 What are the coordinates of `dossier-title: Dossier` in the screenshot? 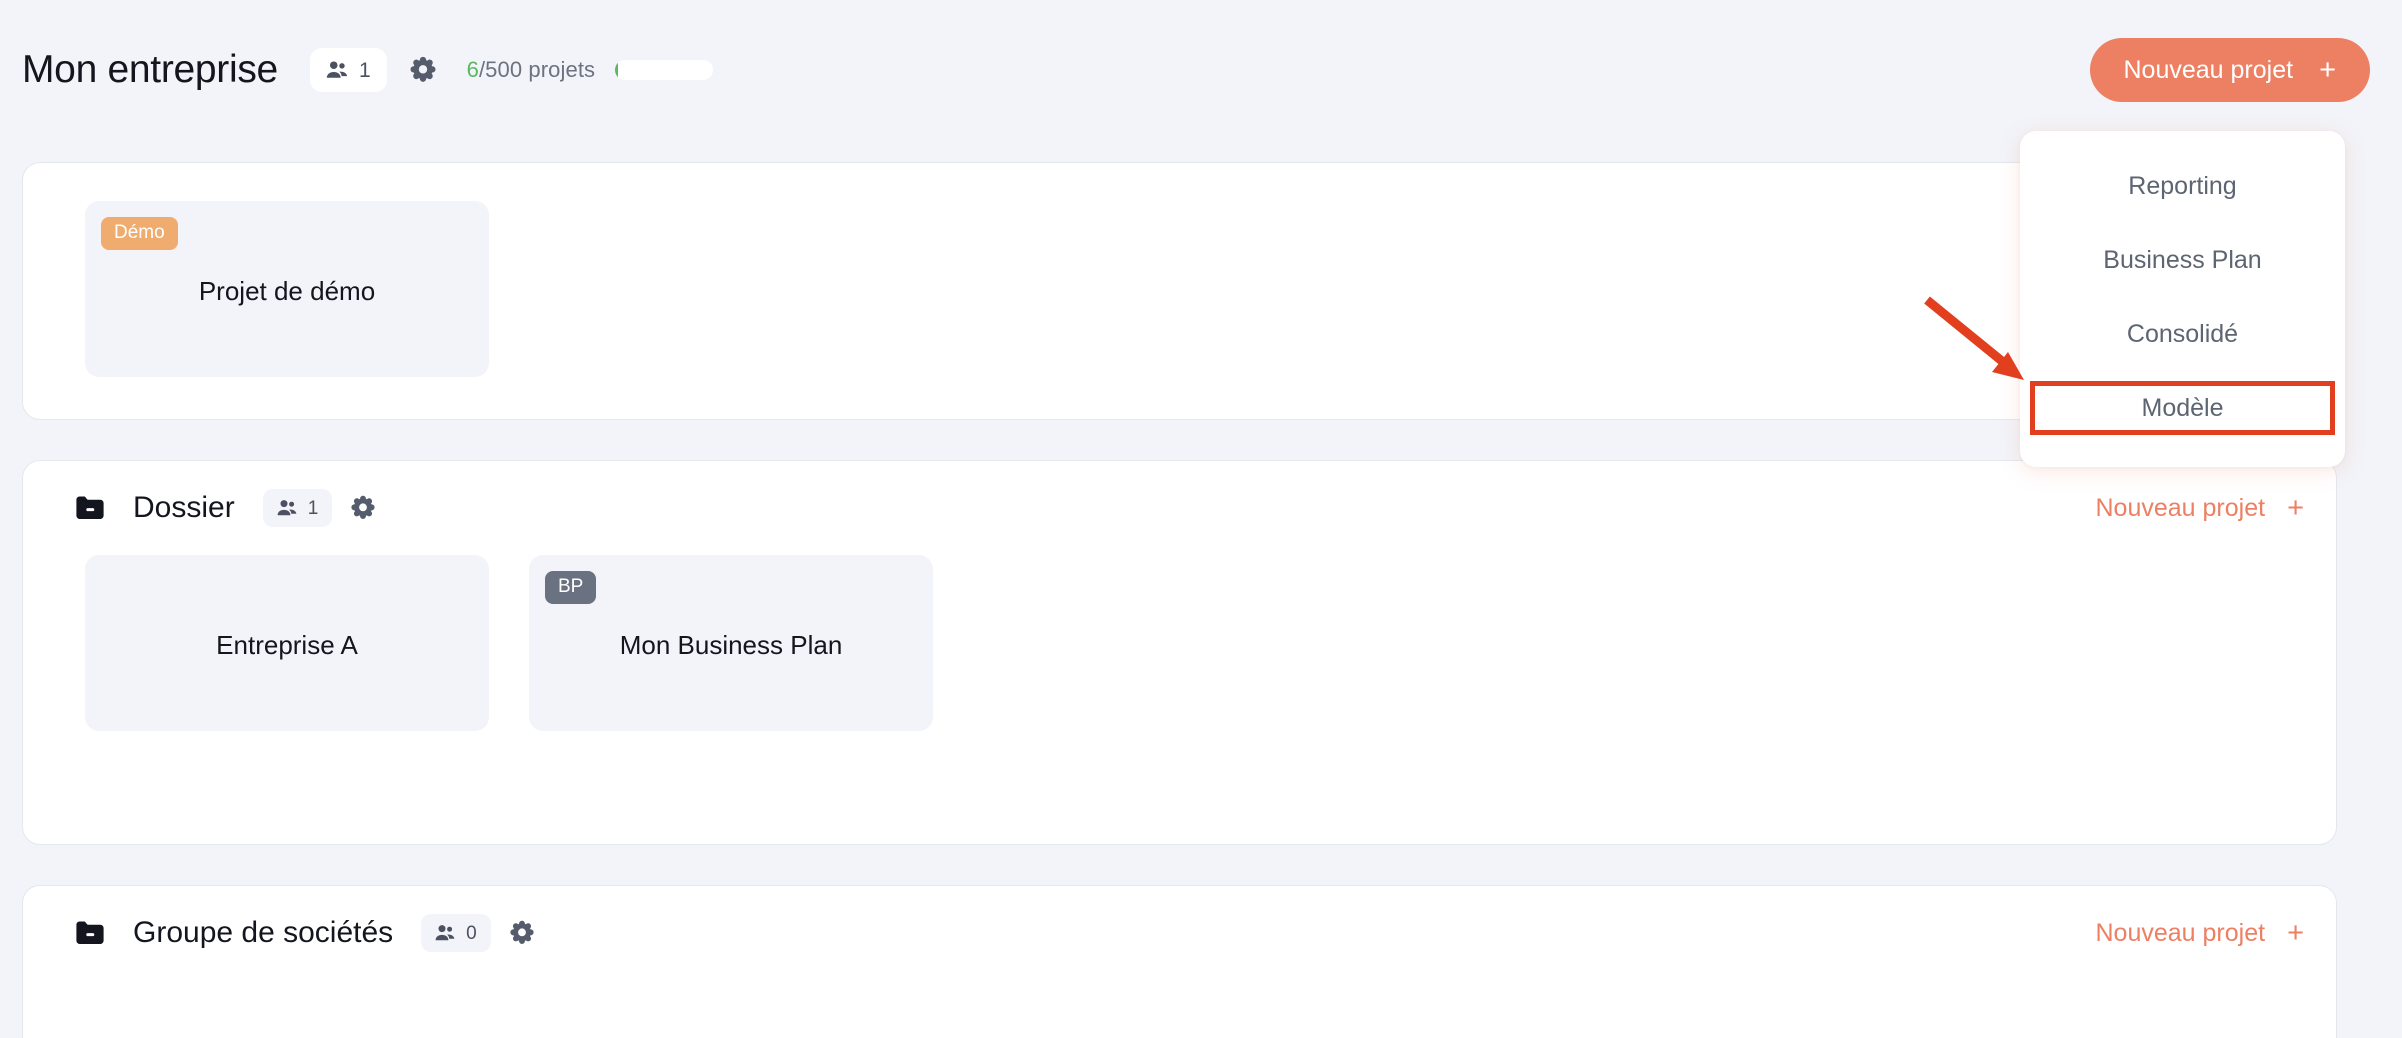 It's located at (184, 507).